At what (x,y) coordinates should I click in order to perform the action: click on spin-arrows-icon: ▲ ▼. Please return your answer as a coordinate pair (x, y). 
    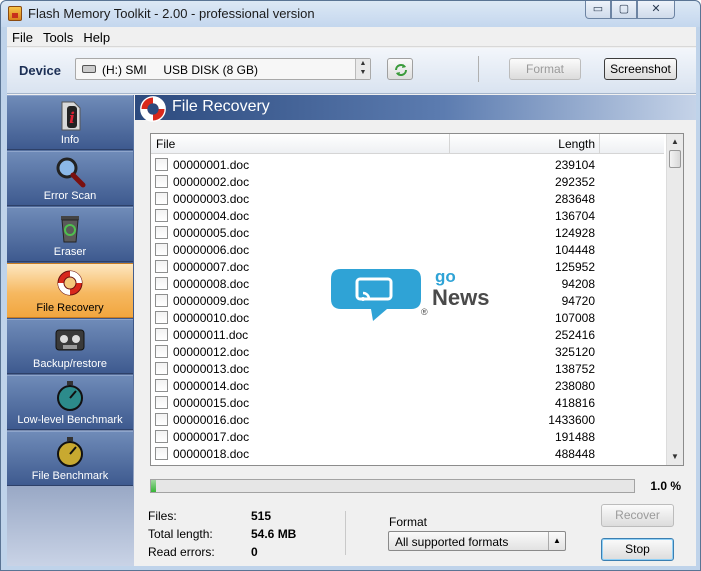
    Looking at the image, I should click on (362, 69).